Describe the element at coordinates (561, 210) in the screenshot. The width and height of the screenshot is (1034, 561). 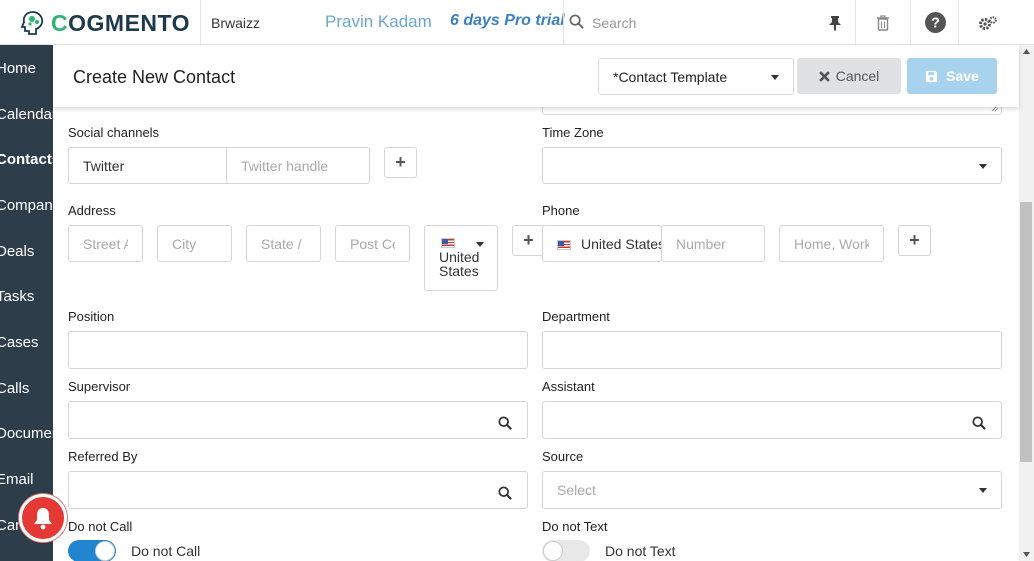
I see `phone-label: Phone` at that location.